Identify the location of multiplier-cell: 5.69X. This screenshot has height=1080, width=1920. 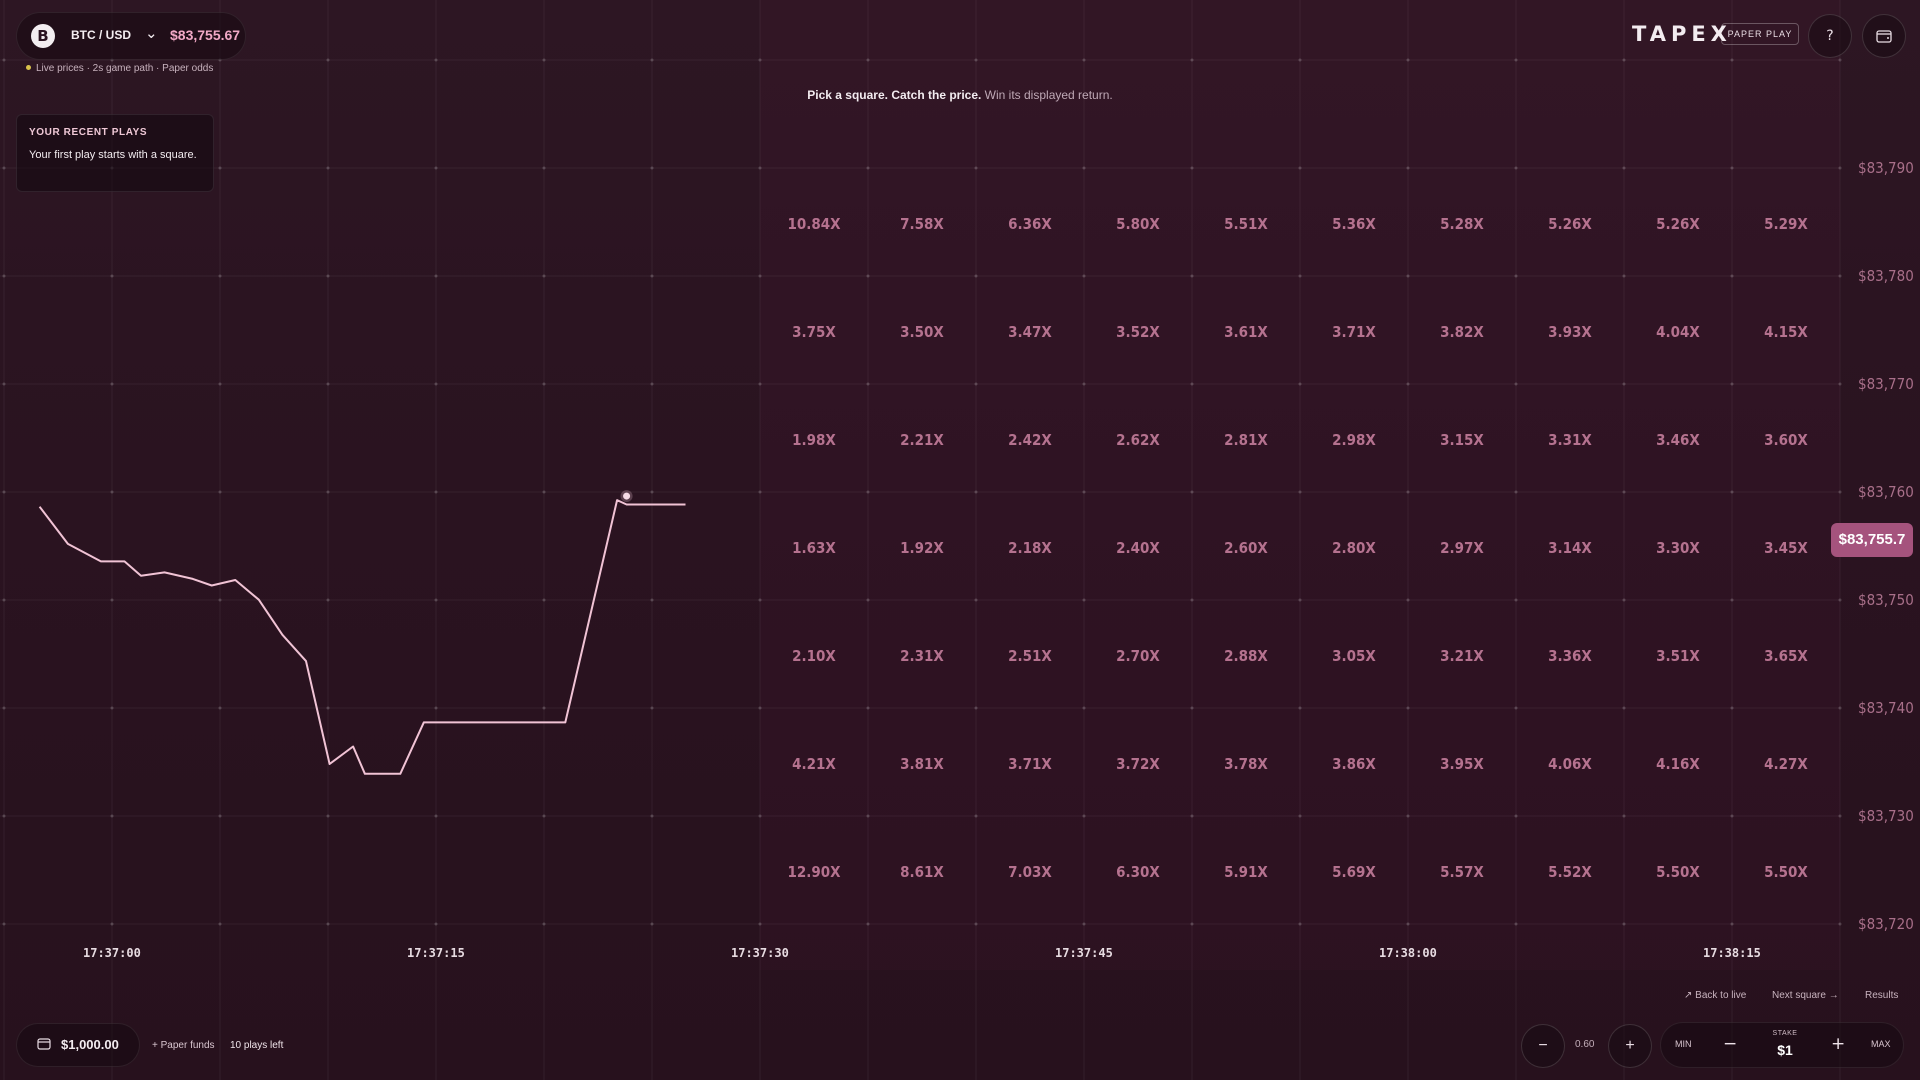
(1354, 872).